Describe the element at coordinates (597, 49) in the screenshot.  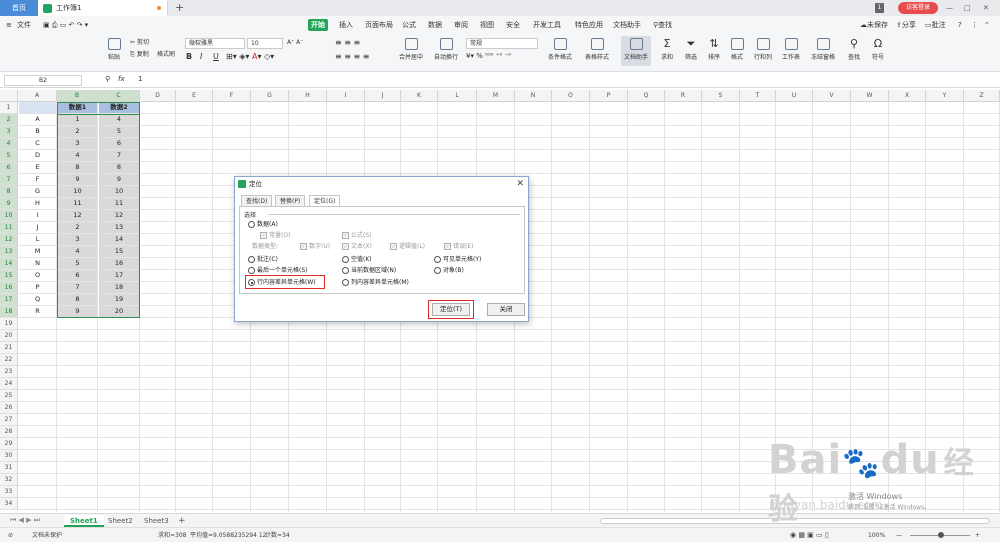
I see `table-style-button: 表格样式` at that location.